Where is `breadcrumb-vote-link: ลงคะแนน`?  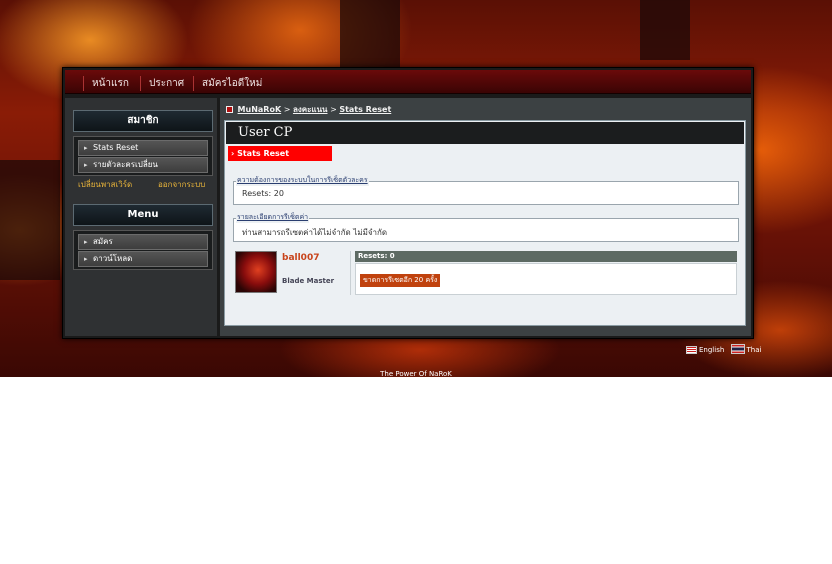
breadcrumb-vote-link: ลงคะแนน is located at coordinates (310, 109).